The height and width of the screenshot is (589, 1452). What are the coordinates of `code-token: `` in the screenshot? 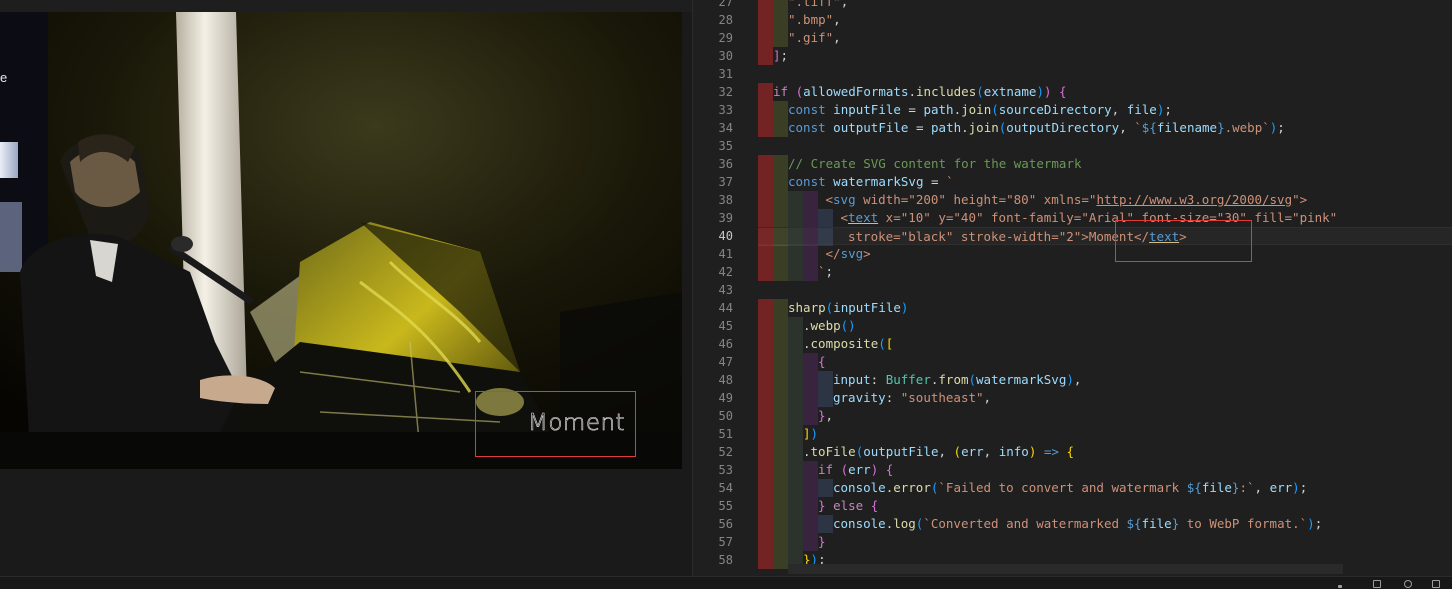 It's located at (1138, 127).